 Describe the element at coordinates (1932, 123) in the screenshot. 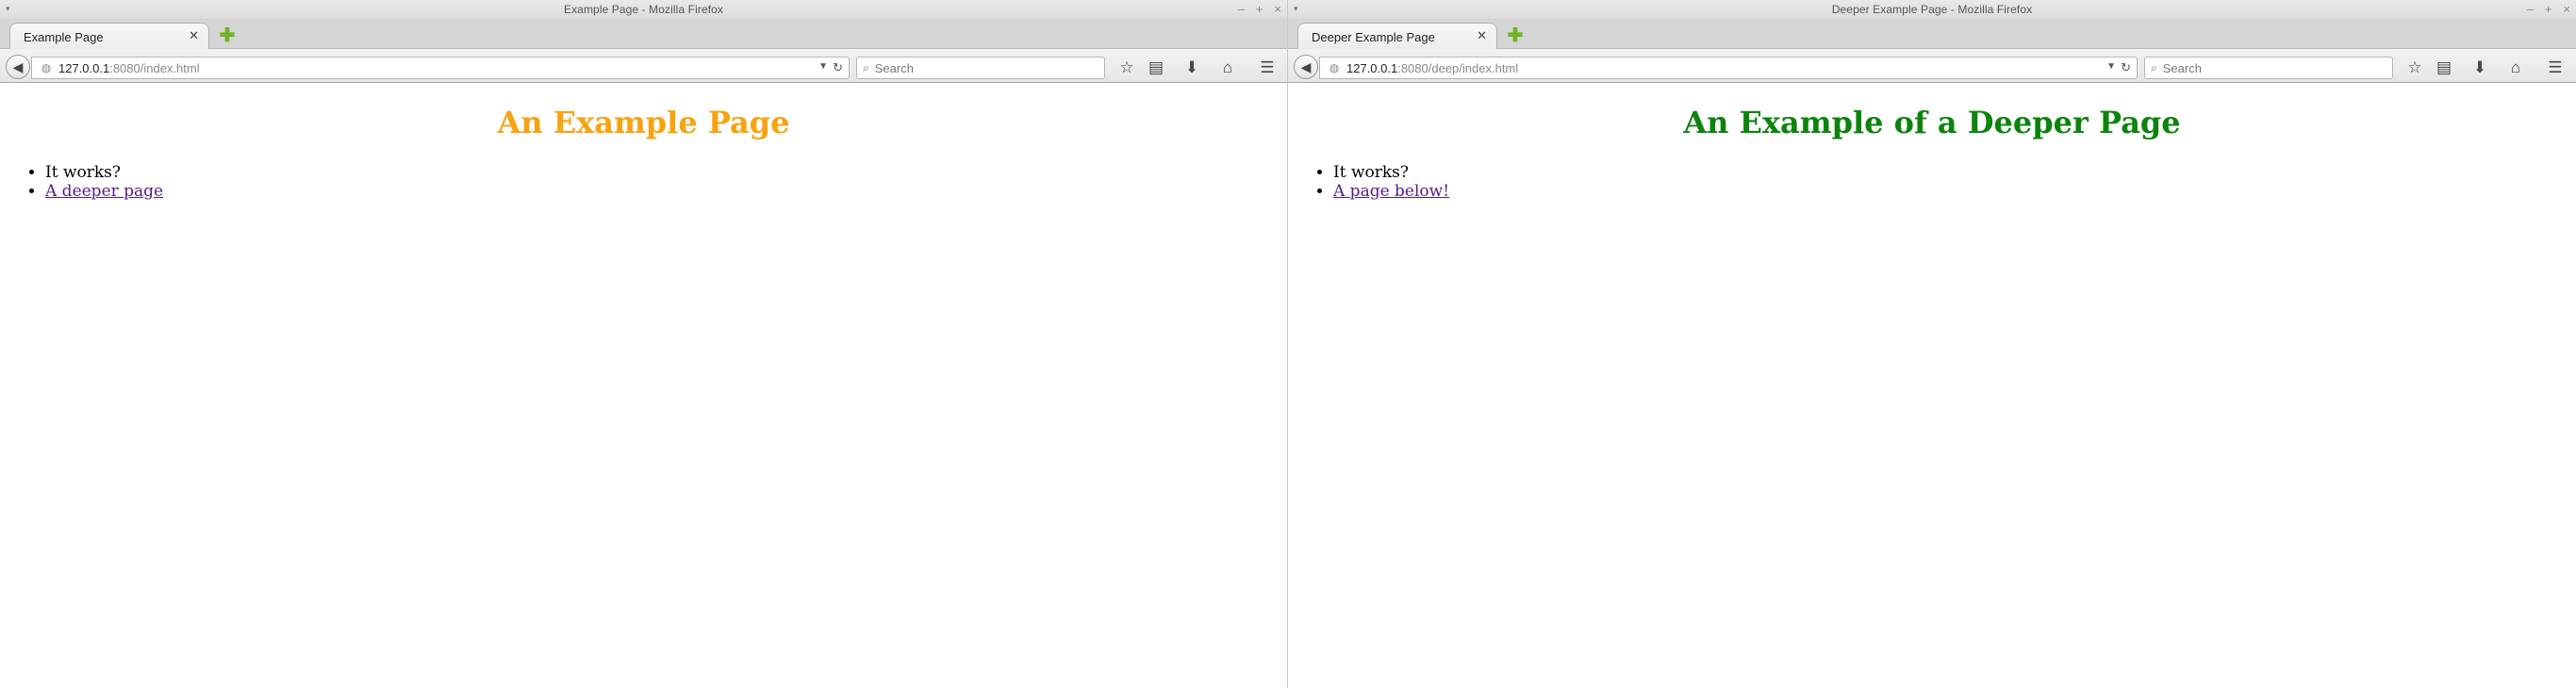

I see `page-heading: An Example of a Deeper Page` at that location.